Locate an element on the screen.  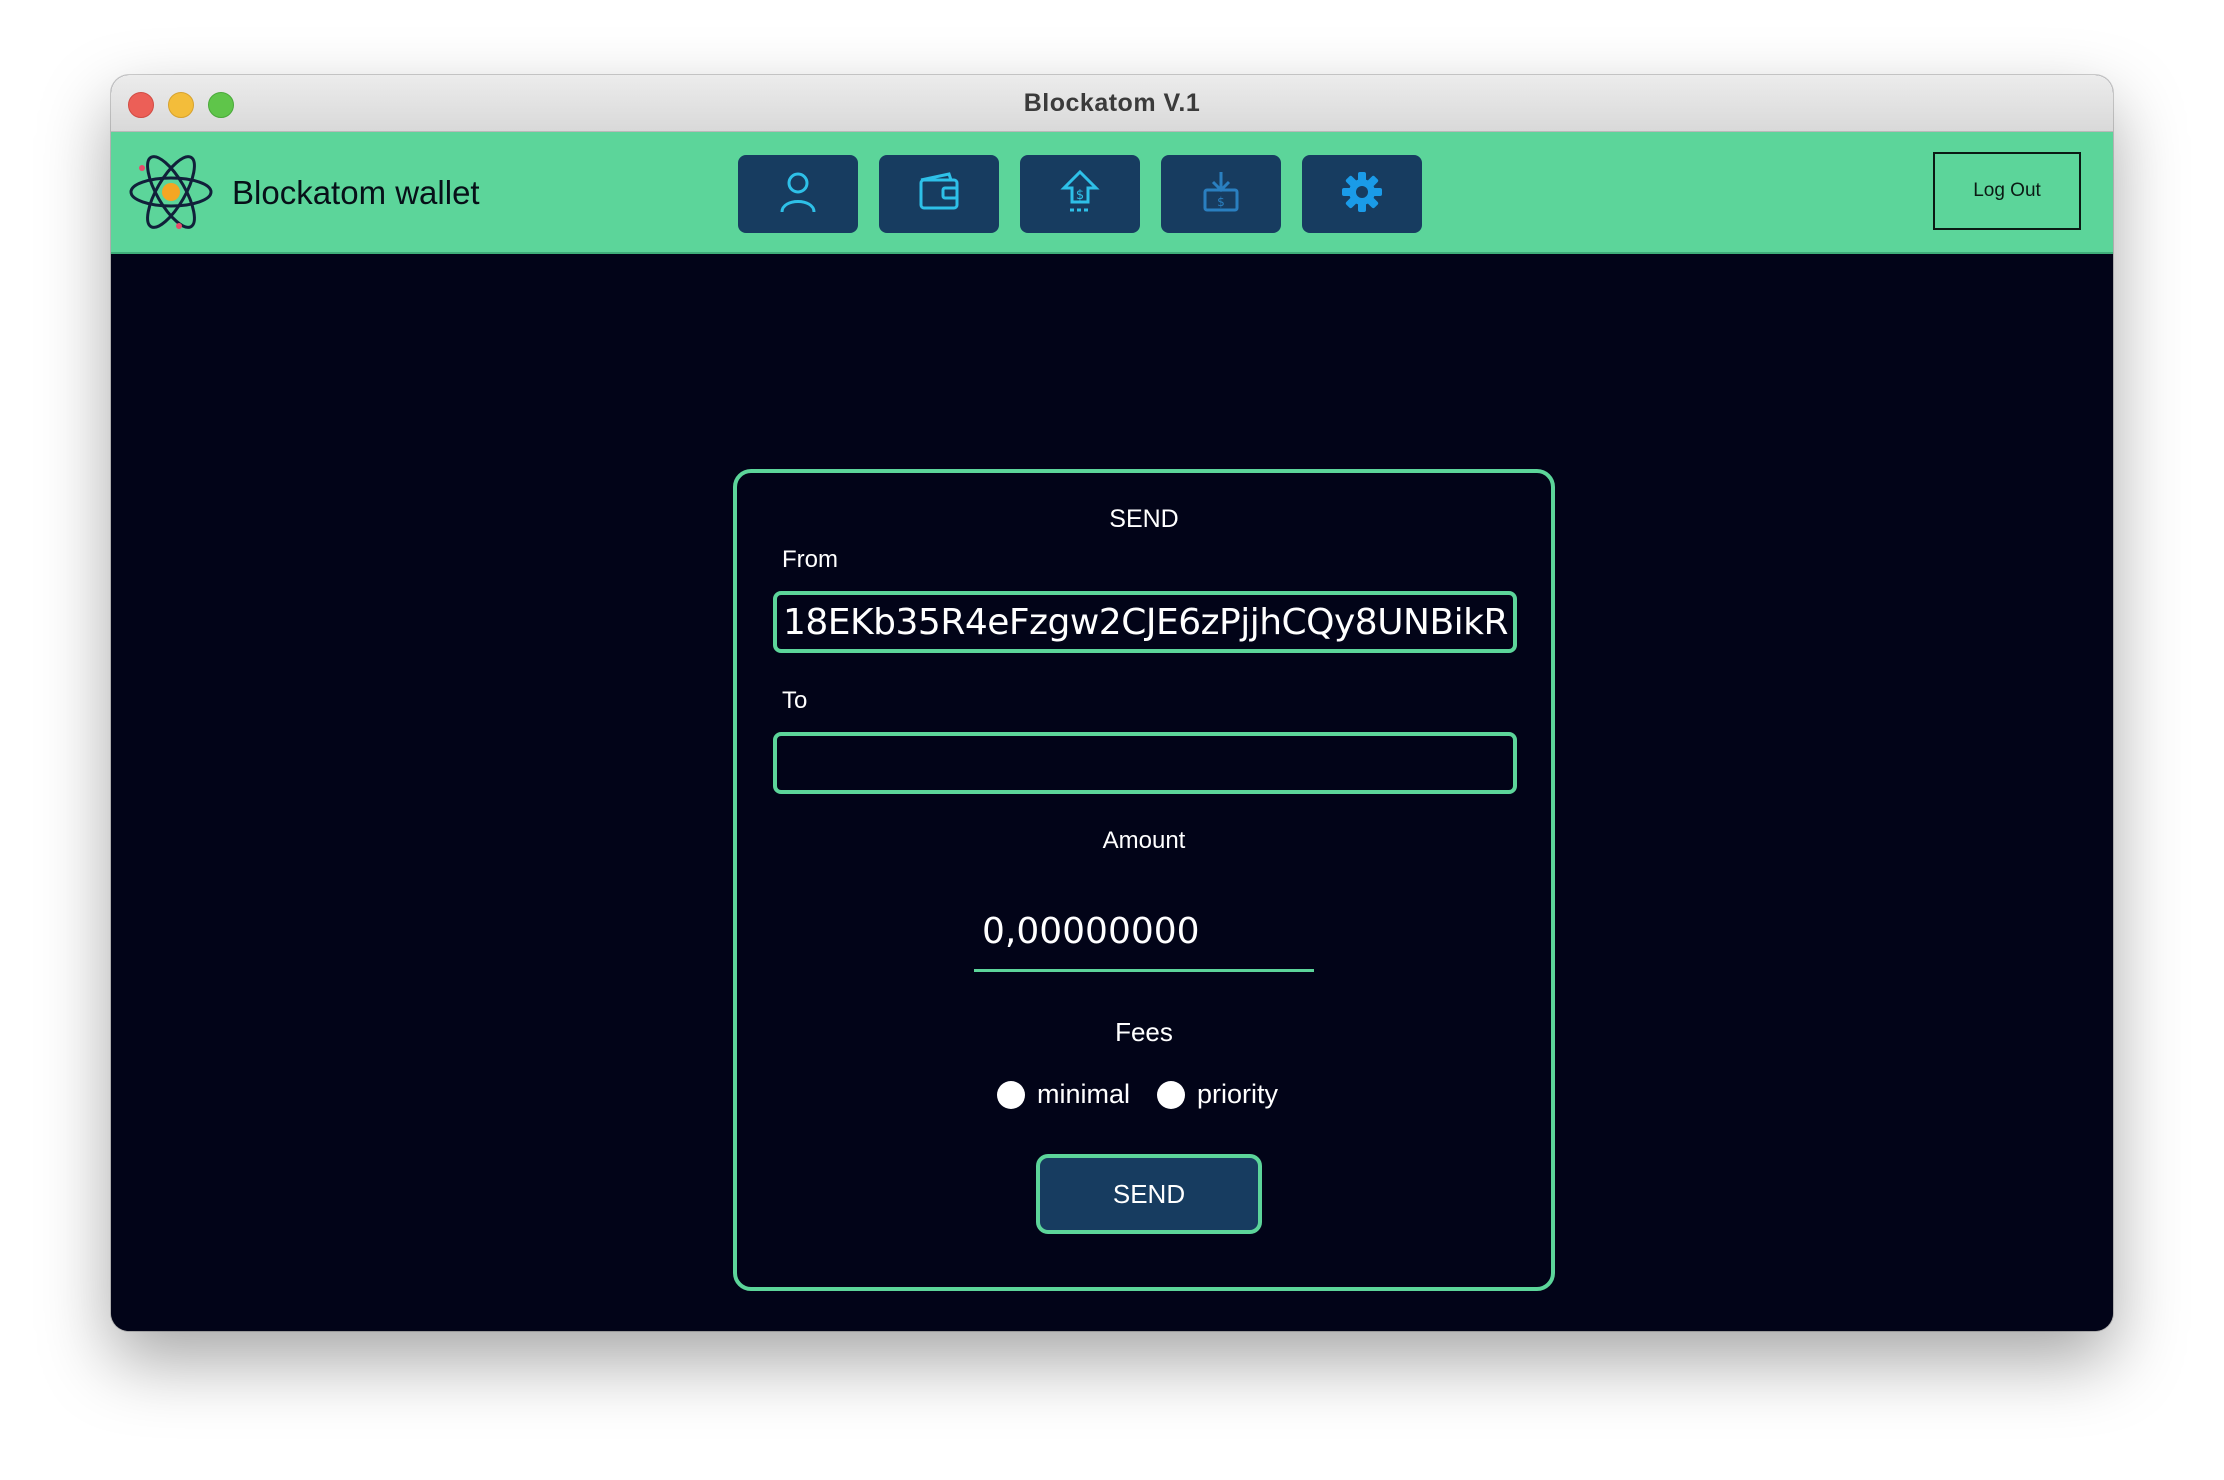
to-address-field is located at coordinates (1145, 763).